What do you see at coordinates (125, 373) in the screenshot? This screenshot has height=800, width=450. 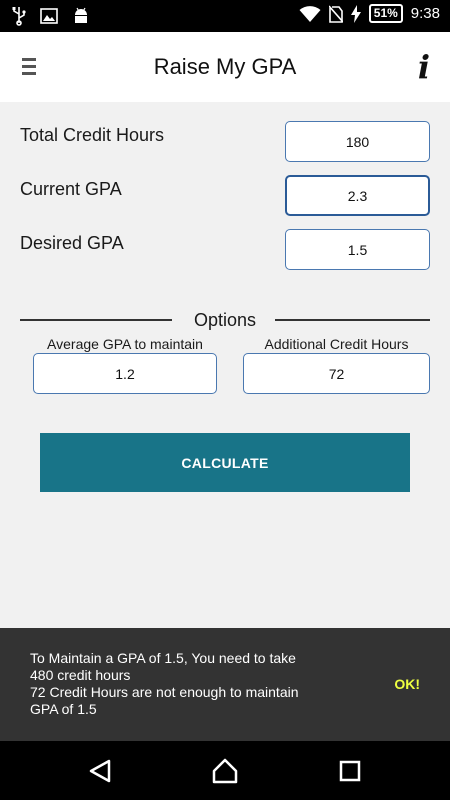 I see `average-gpa-input` at bounding box center [125, 373].